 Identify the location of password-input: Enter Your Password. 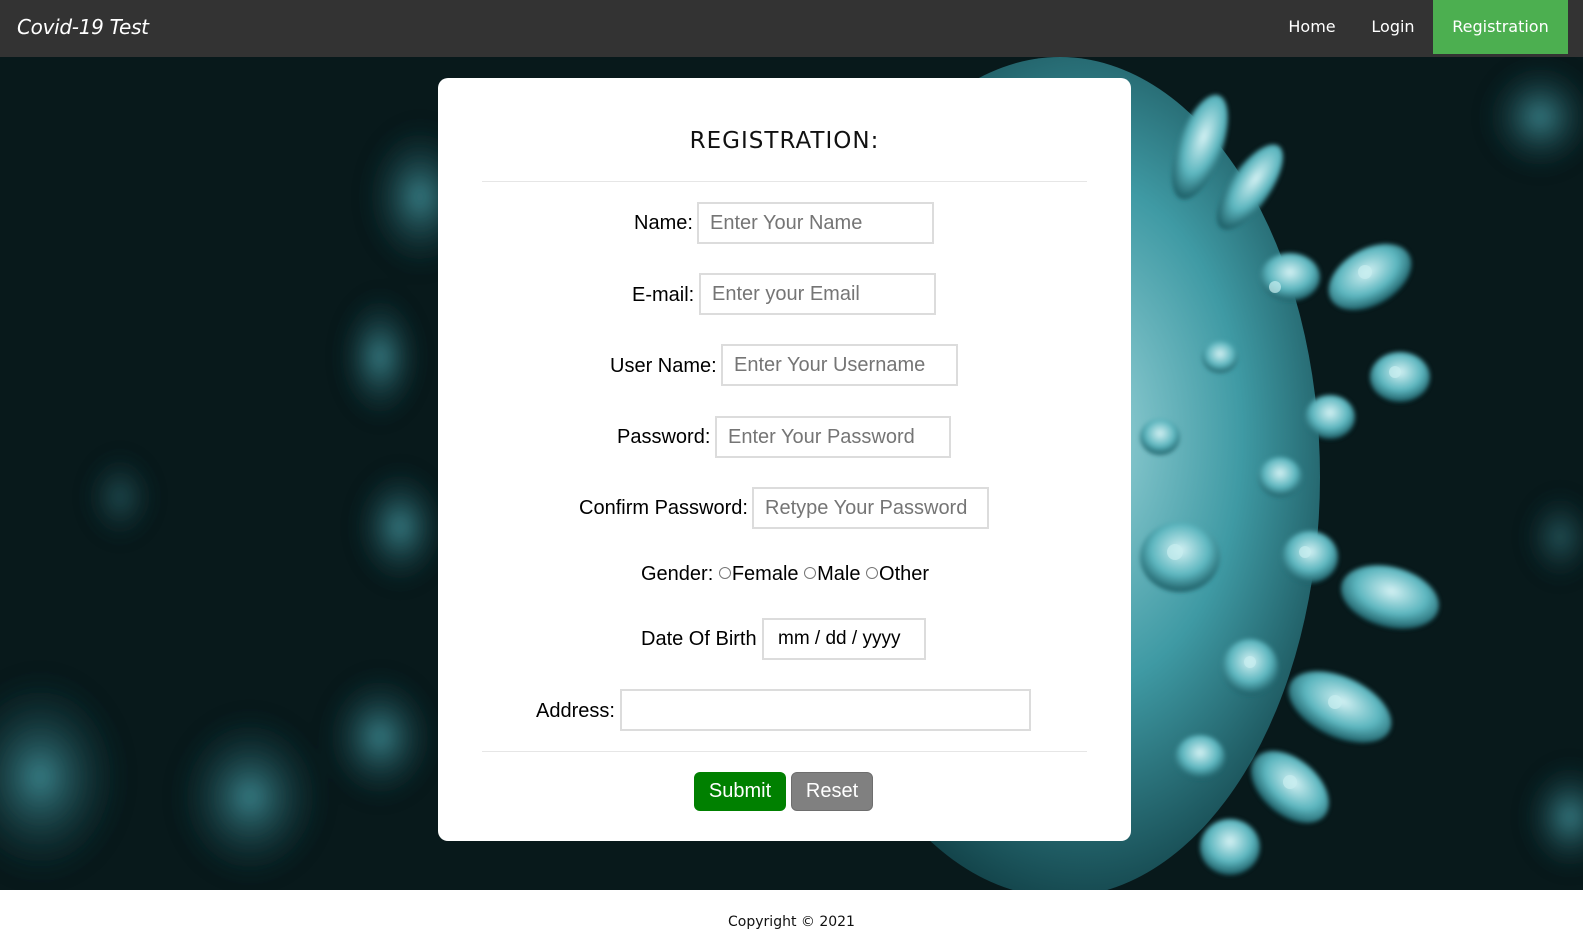
(833, 437).